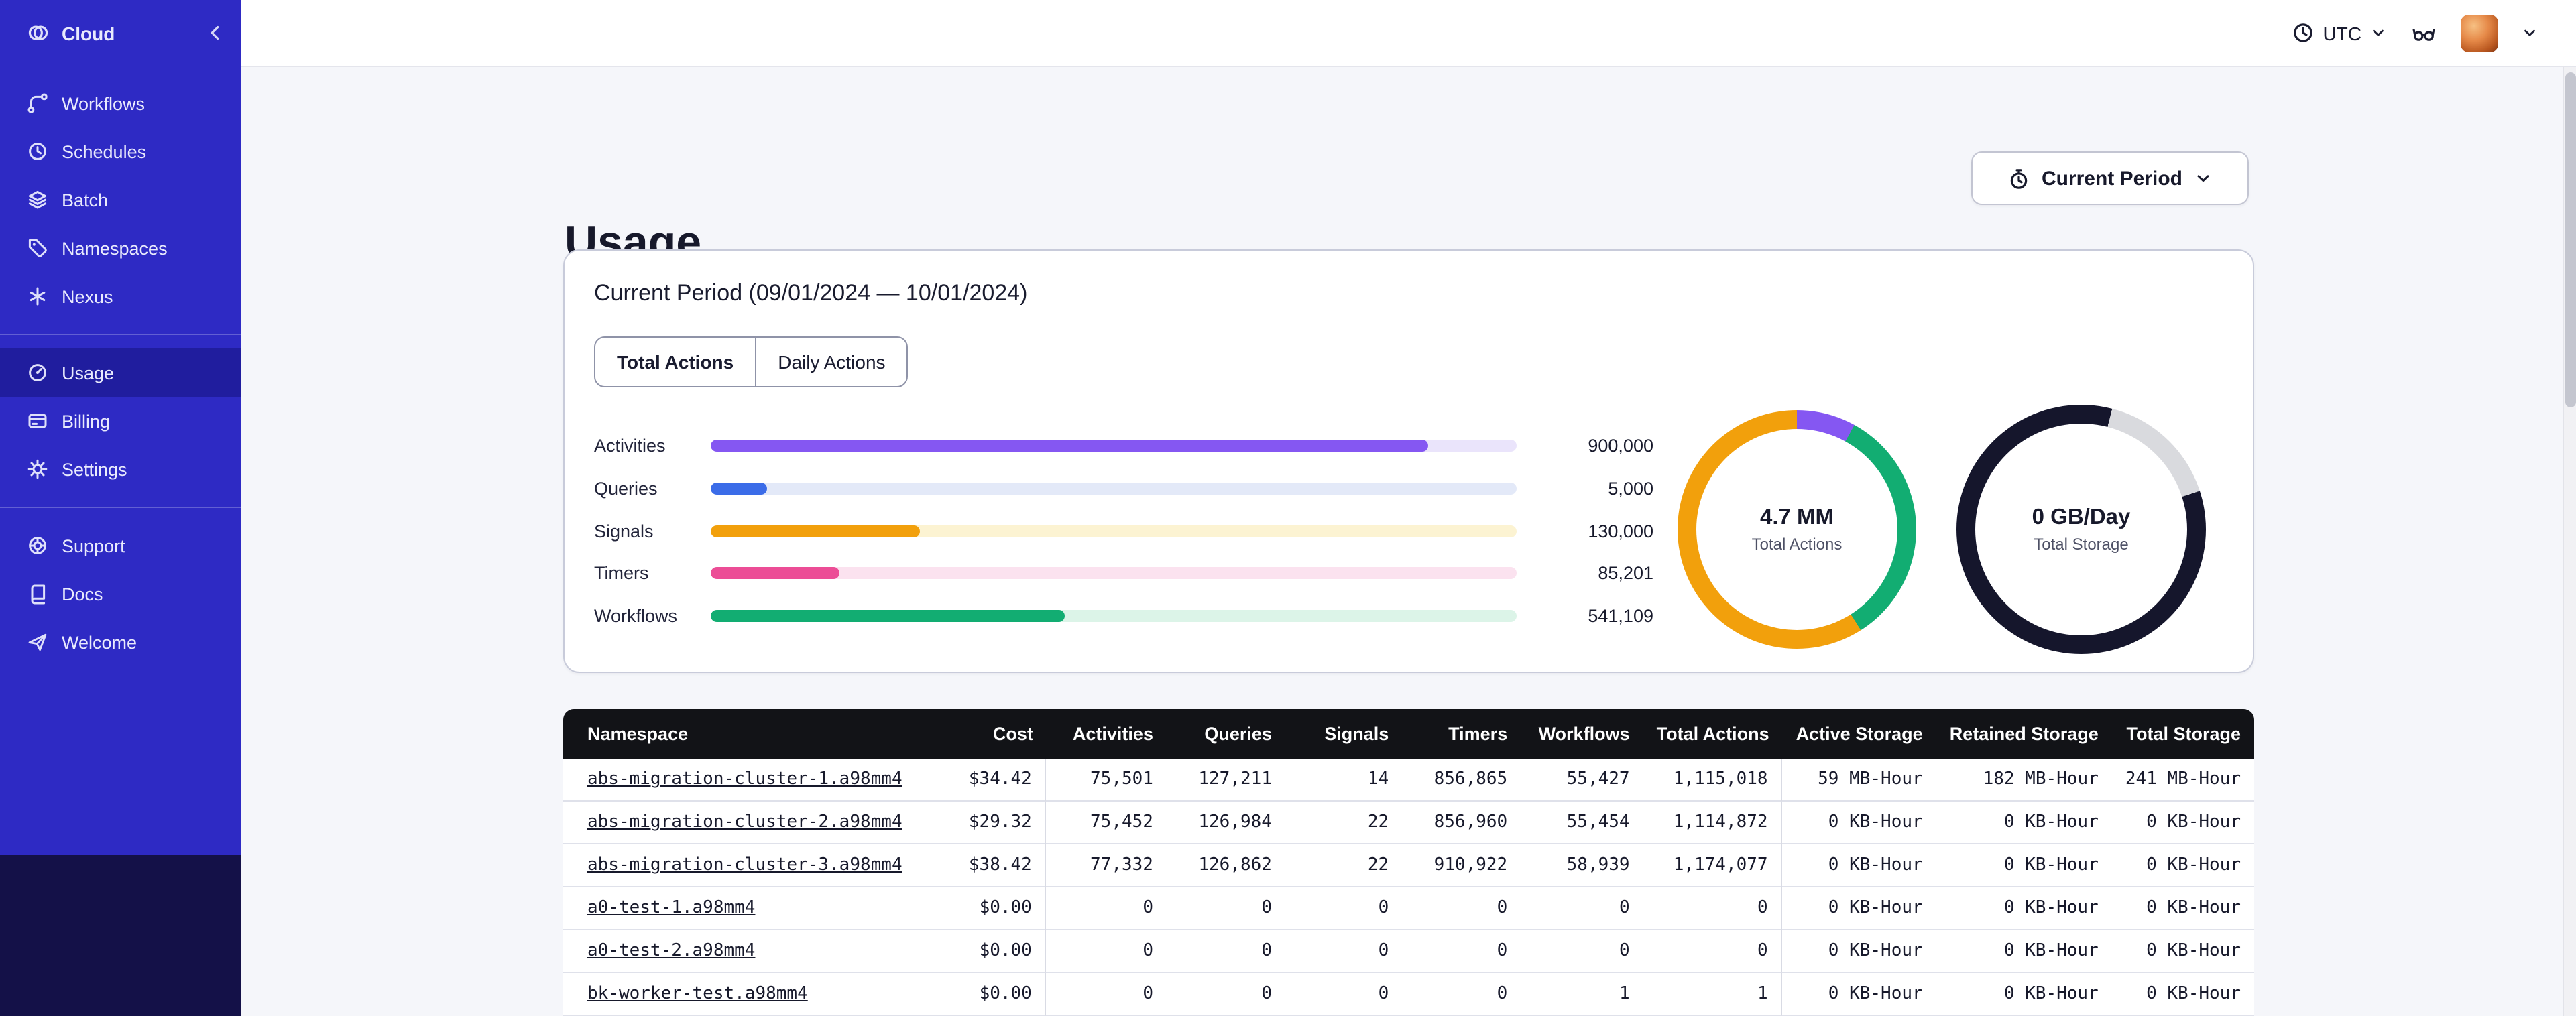 This screenshot has height=1016, width=2576. Describe the element at coordinates (1225, 866) in the screenshot. I see `table-cell: 126,862` at that location.